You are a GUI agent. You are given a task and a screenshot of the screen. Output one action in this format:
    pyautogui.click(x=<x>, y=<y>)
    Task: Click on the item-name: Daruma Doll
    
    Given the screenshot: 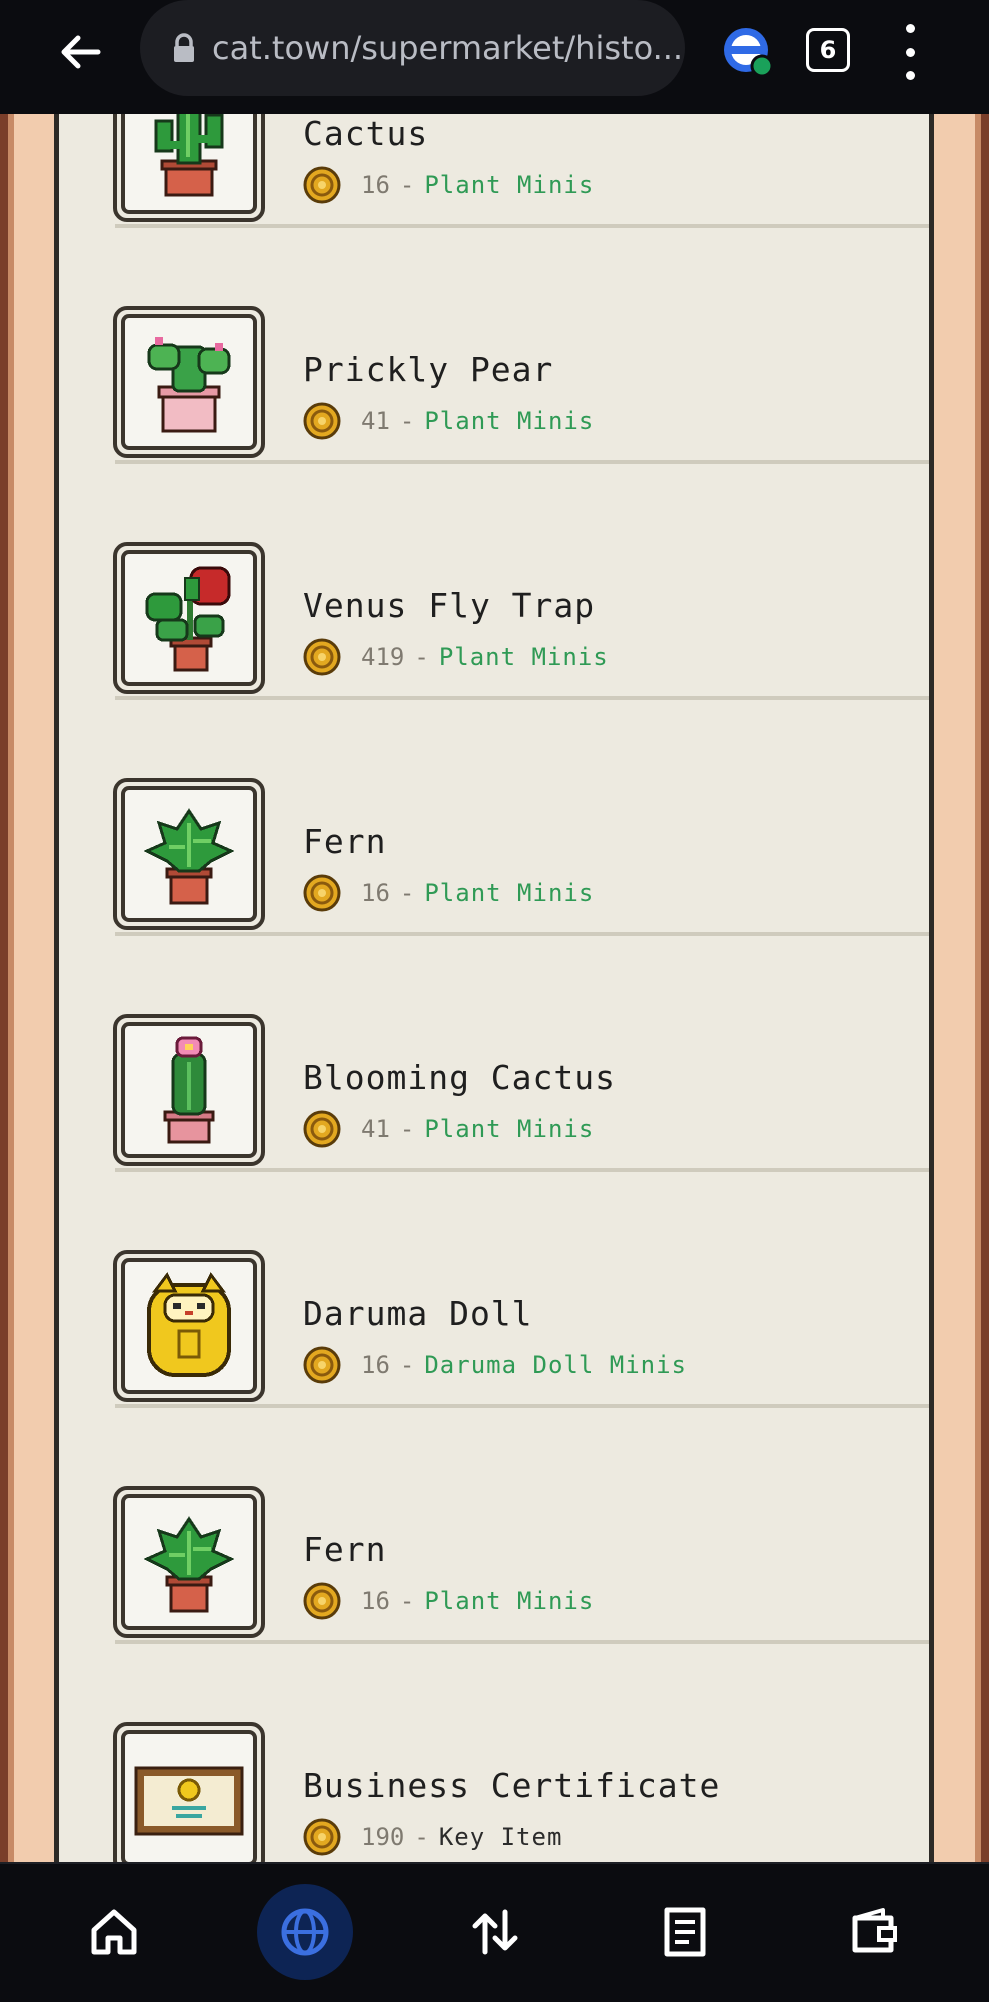 What is the action you would take?
    pyautogui.click(x=418, y=1313)
    